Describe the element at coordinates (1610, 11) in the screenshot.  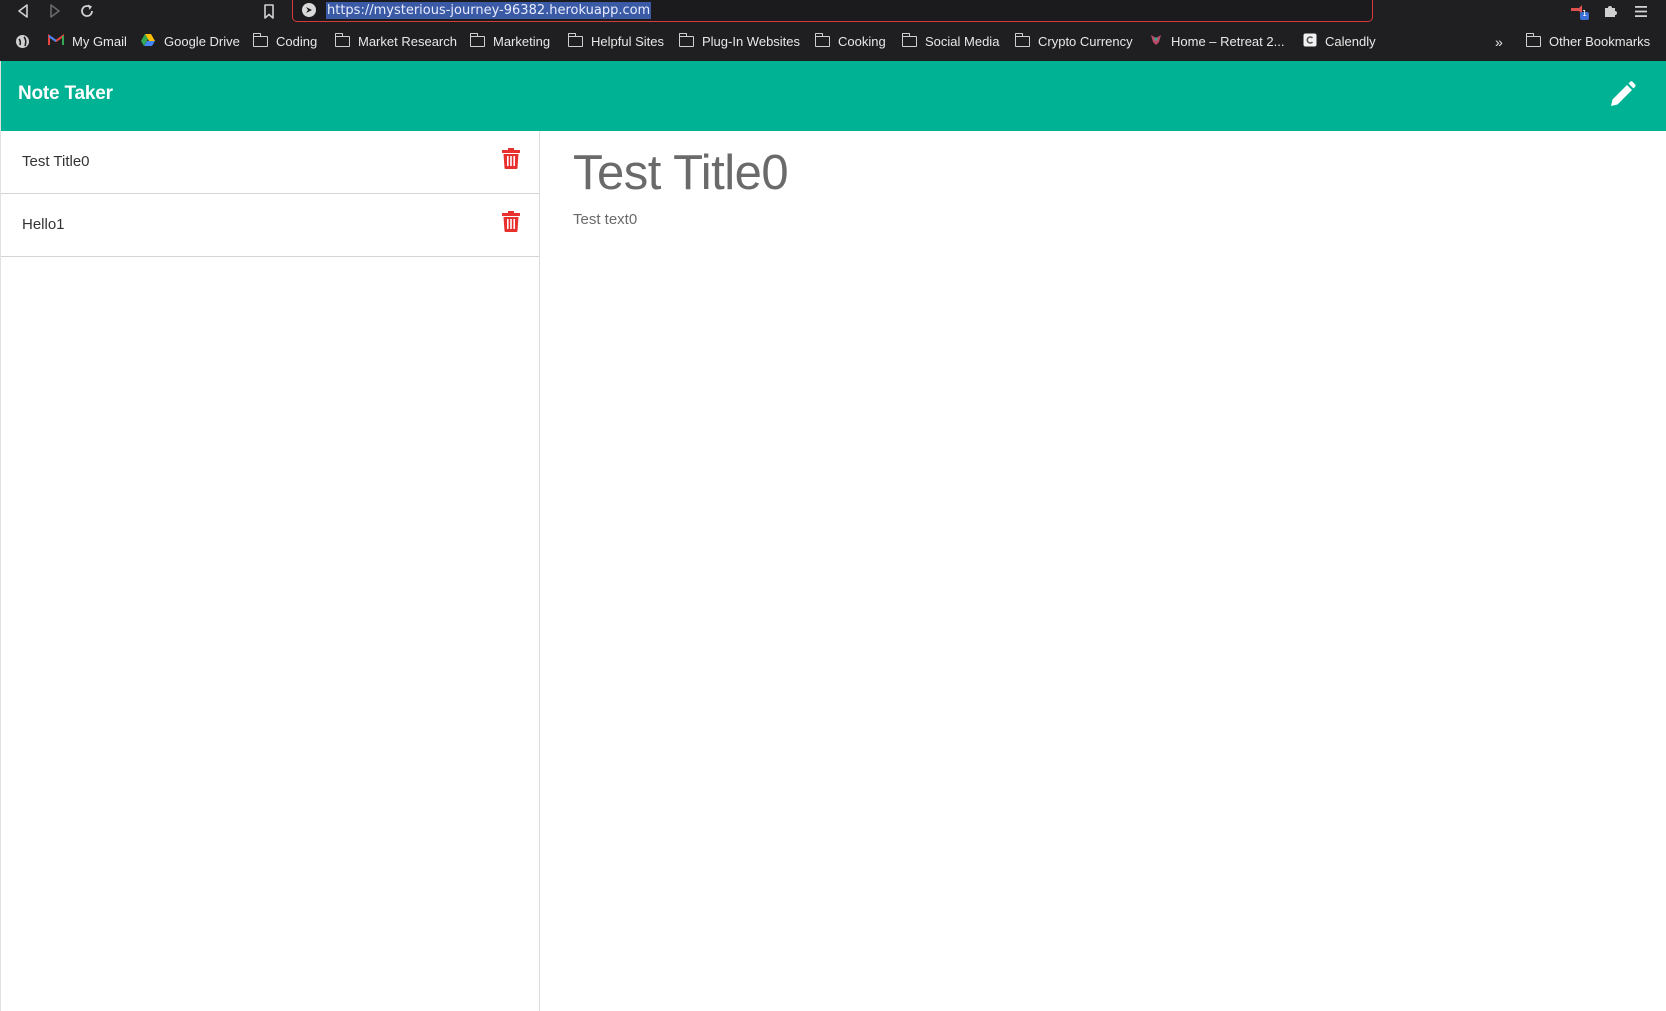
I see `puzzle-icon` at that location.